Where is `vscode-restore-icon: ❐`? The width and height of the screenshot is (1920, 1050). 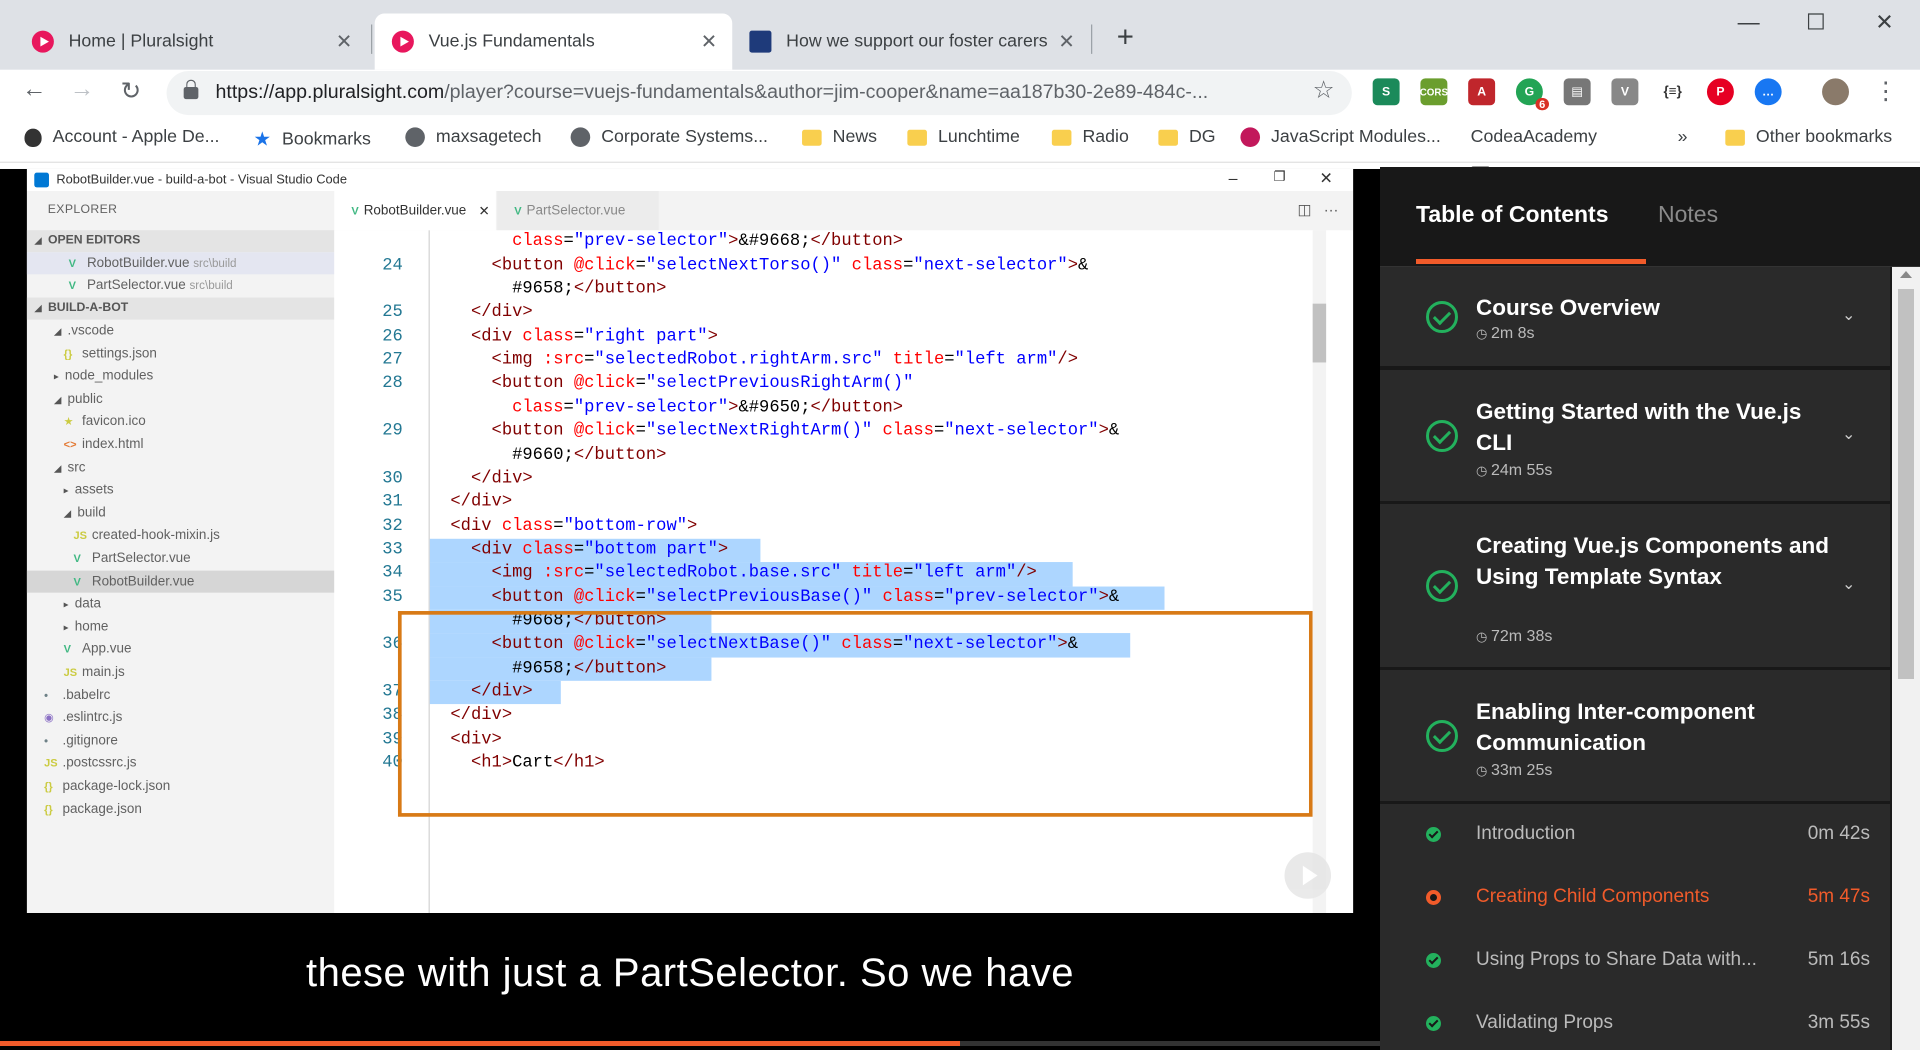 vscode-restore-icon: ❐ is located at coordinates (1279, 177).